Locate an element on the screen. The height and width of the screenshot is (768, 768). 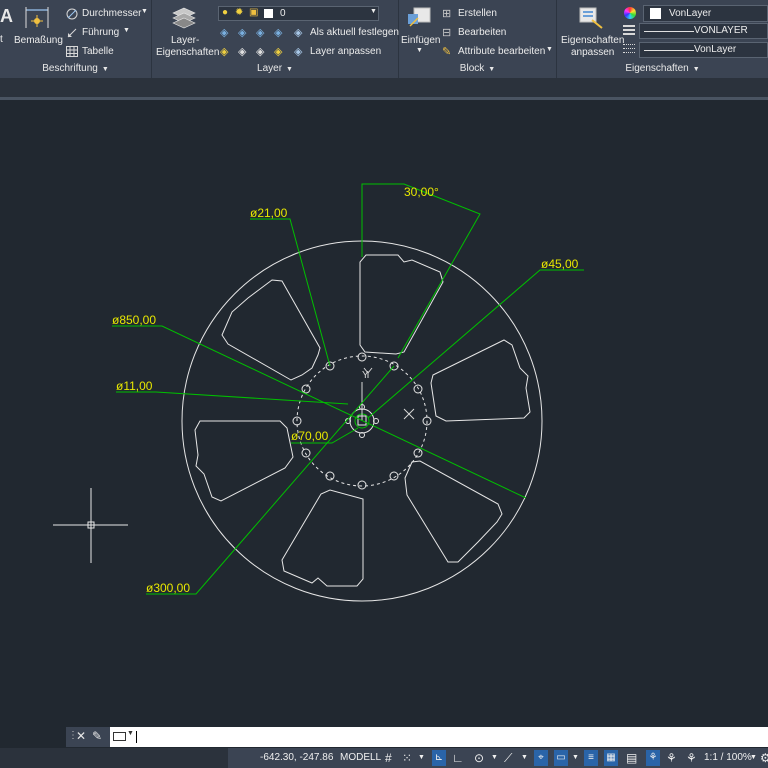
sun-icon: ✹ is located at coordinates (239, 12).